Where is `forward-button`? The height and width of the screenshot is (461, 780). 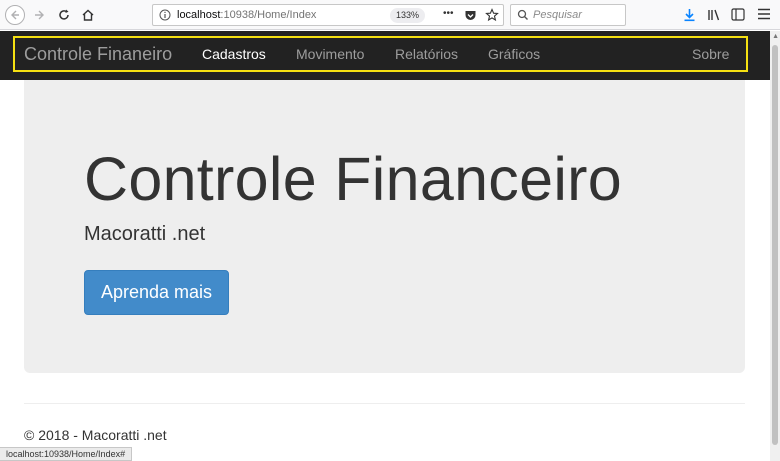
forward-button is located at coordinates (40, 15).